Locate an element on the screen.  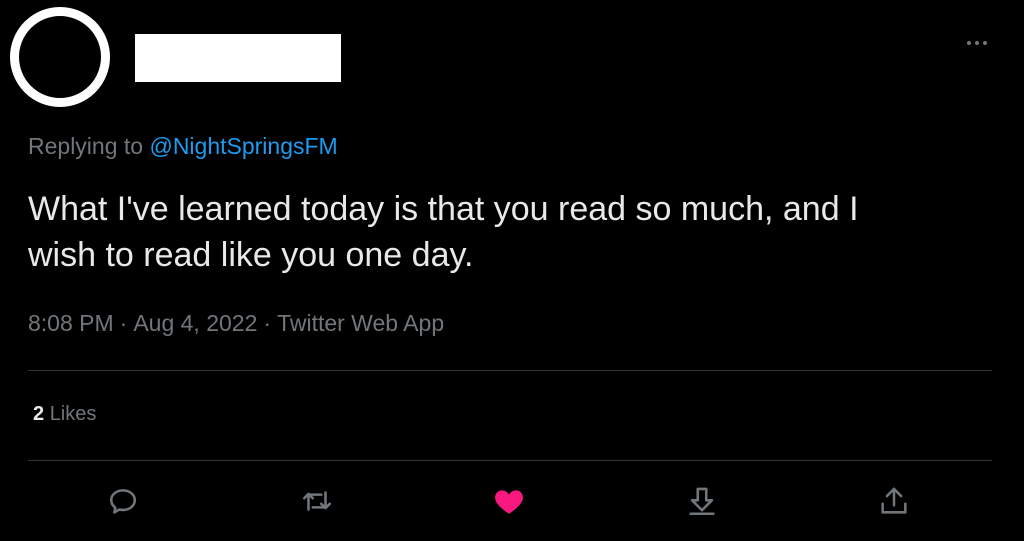
reply-button is located at coordinates (123, 501).